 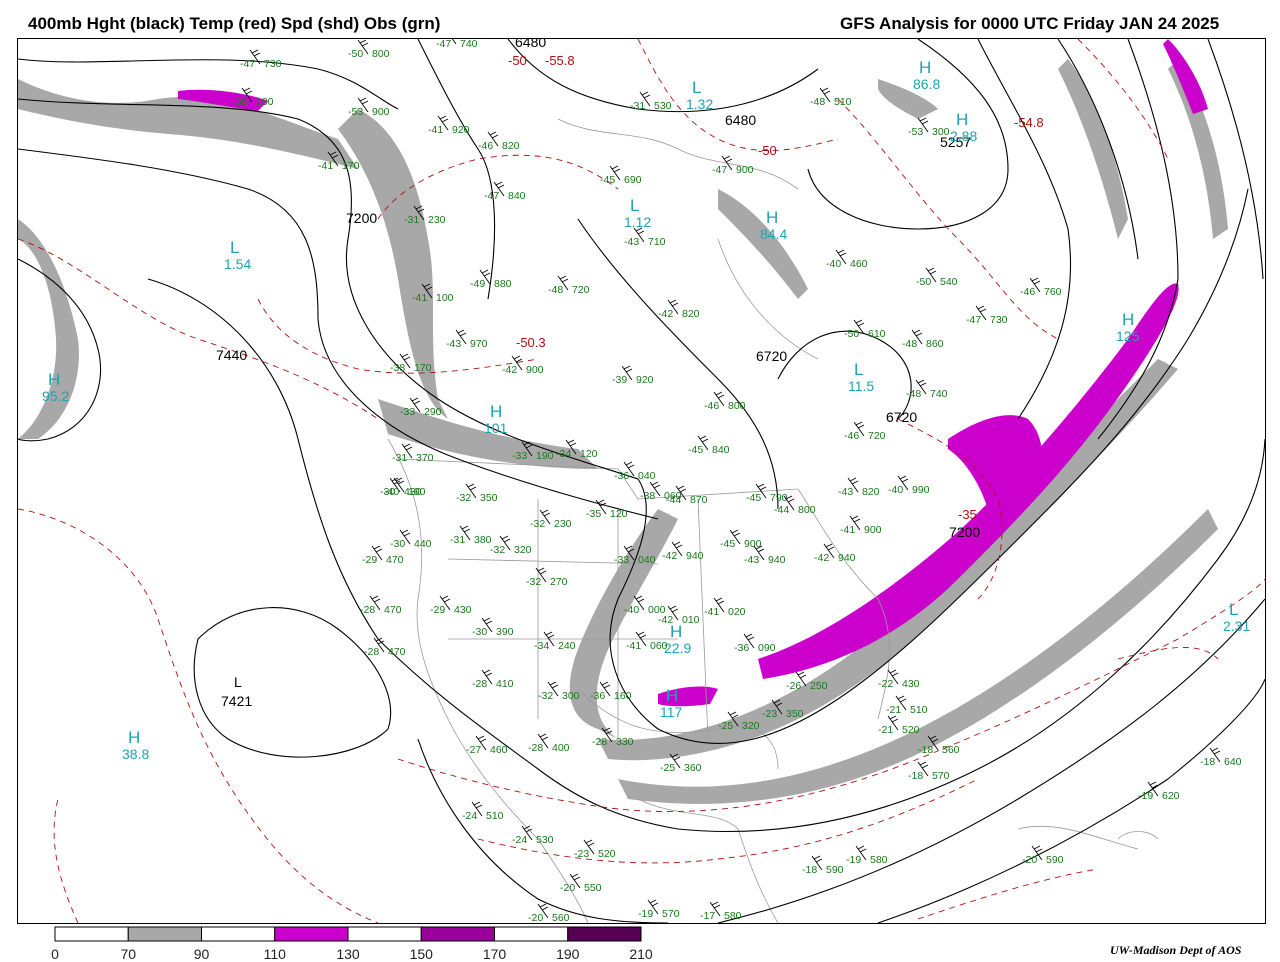 What do you see at coordinates (411, 220) in the screenshot?
I see `svg-text: -31` at bounding box center [411, 220].